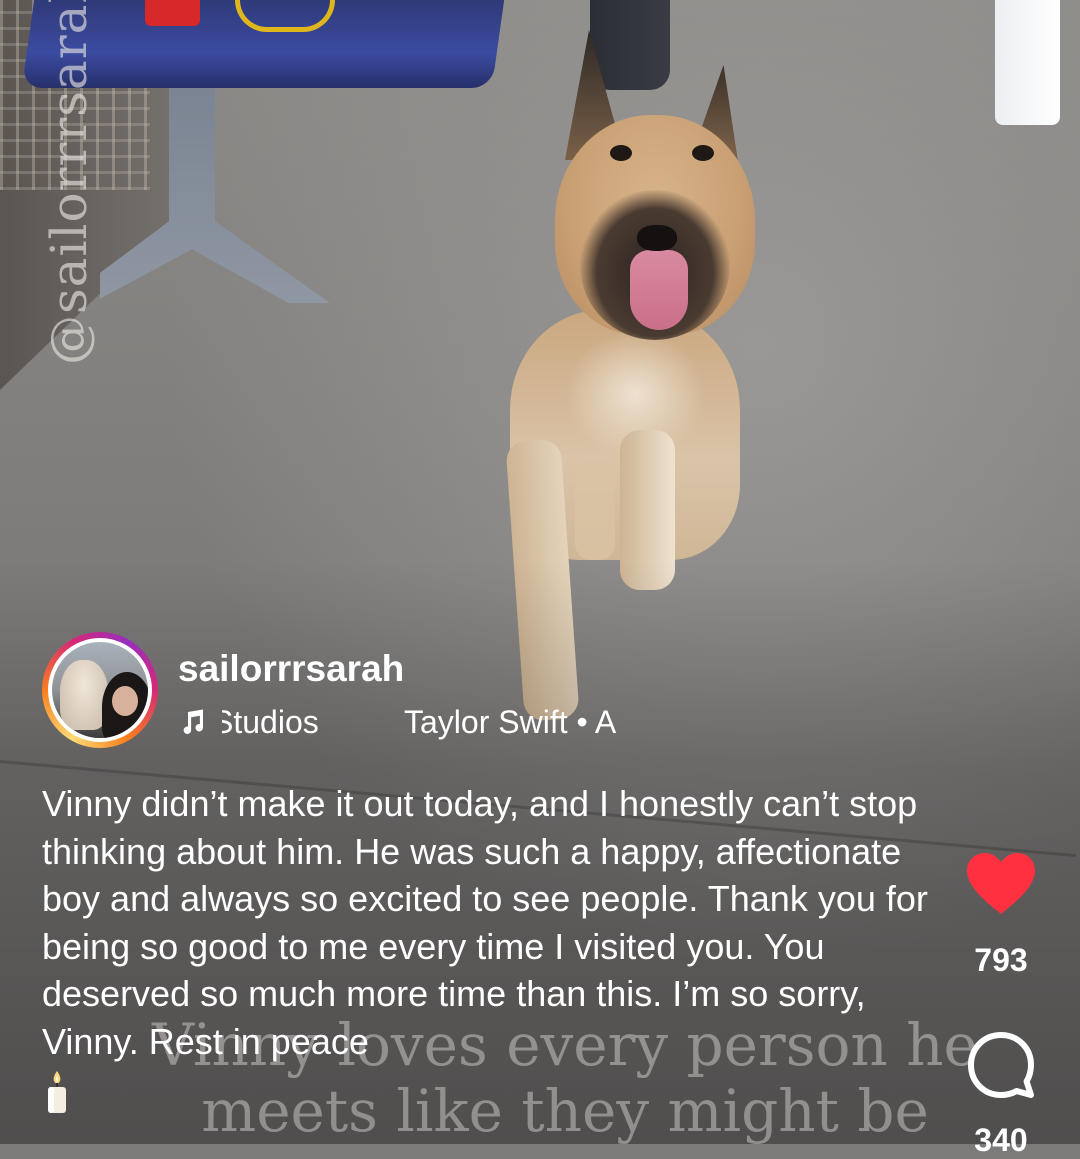  I want to click on like-count: 793, so click(1001, 960).